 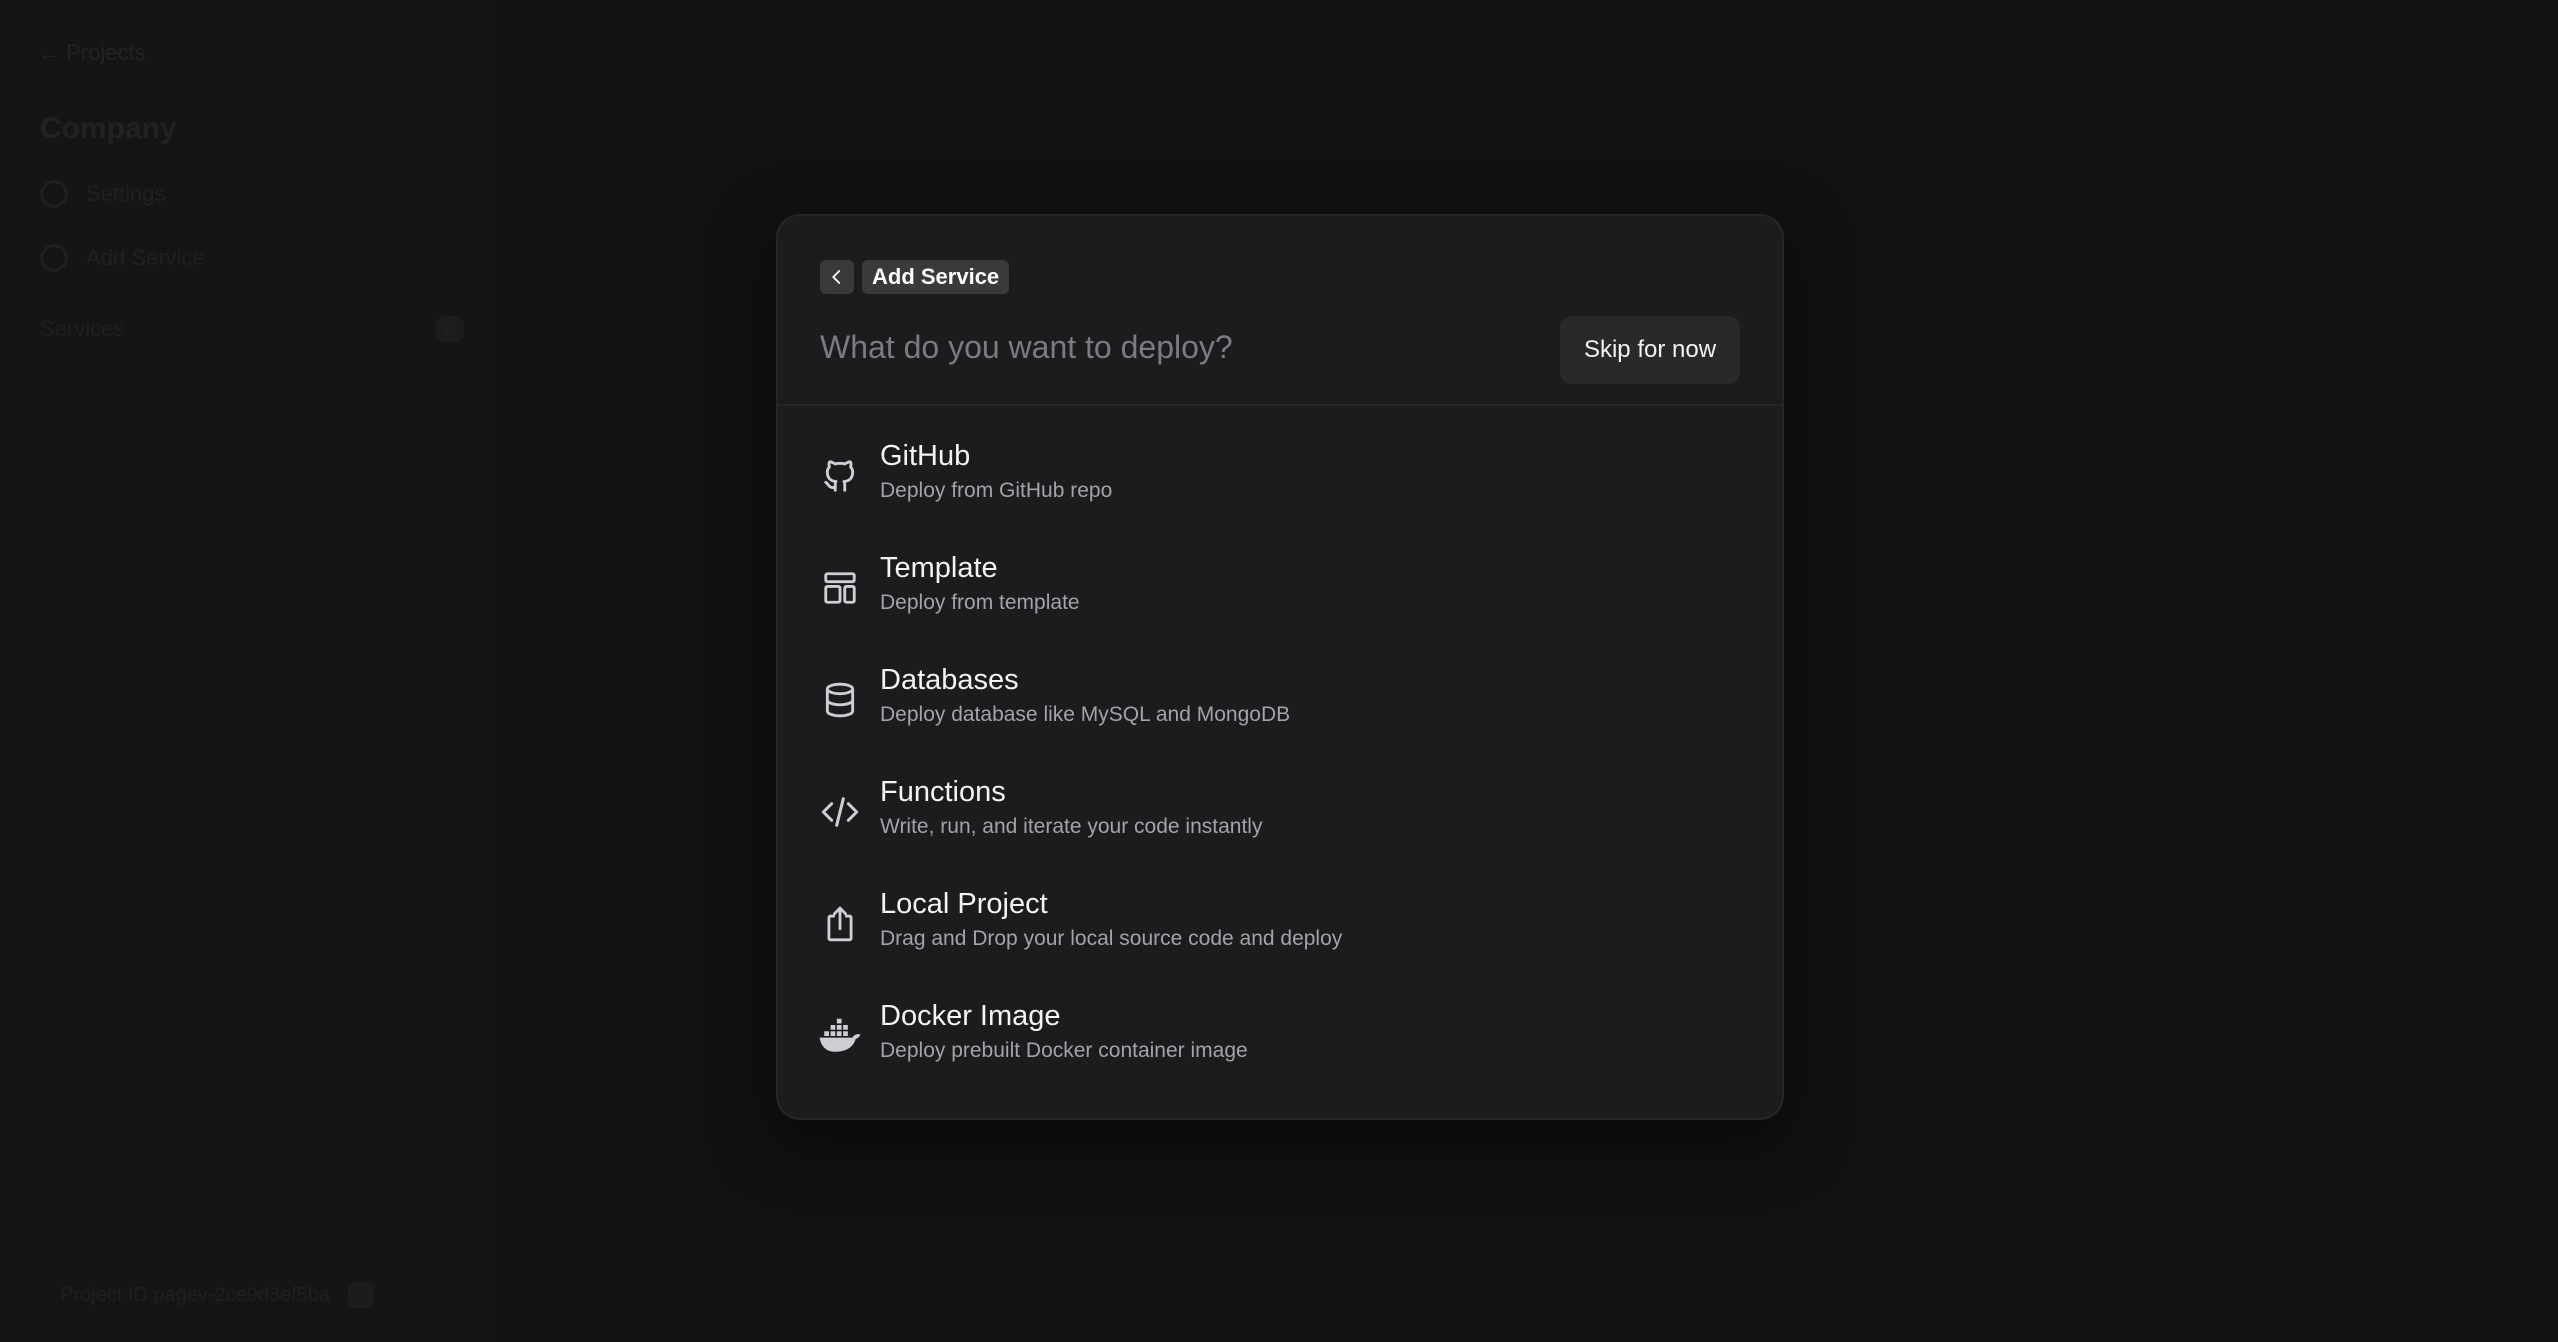 What do you see at coordinates (840, 476) in the screenshot?
I see `github-icon` at bounding box center [840, 476].